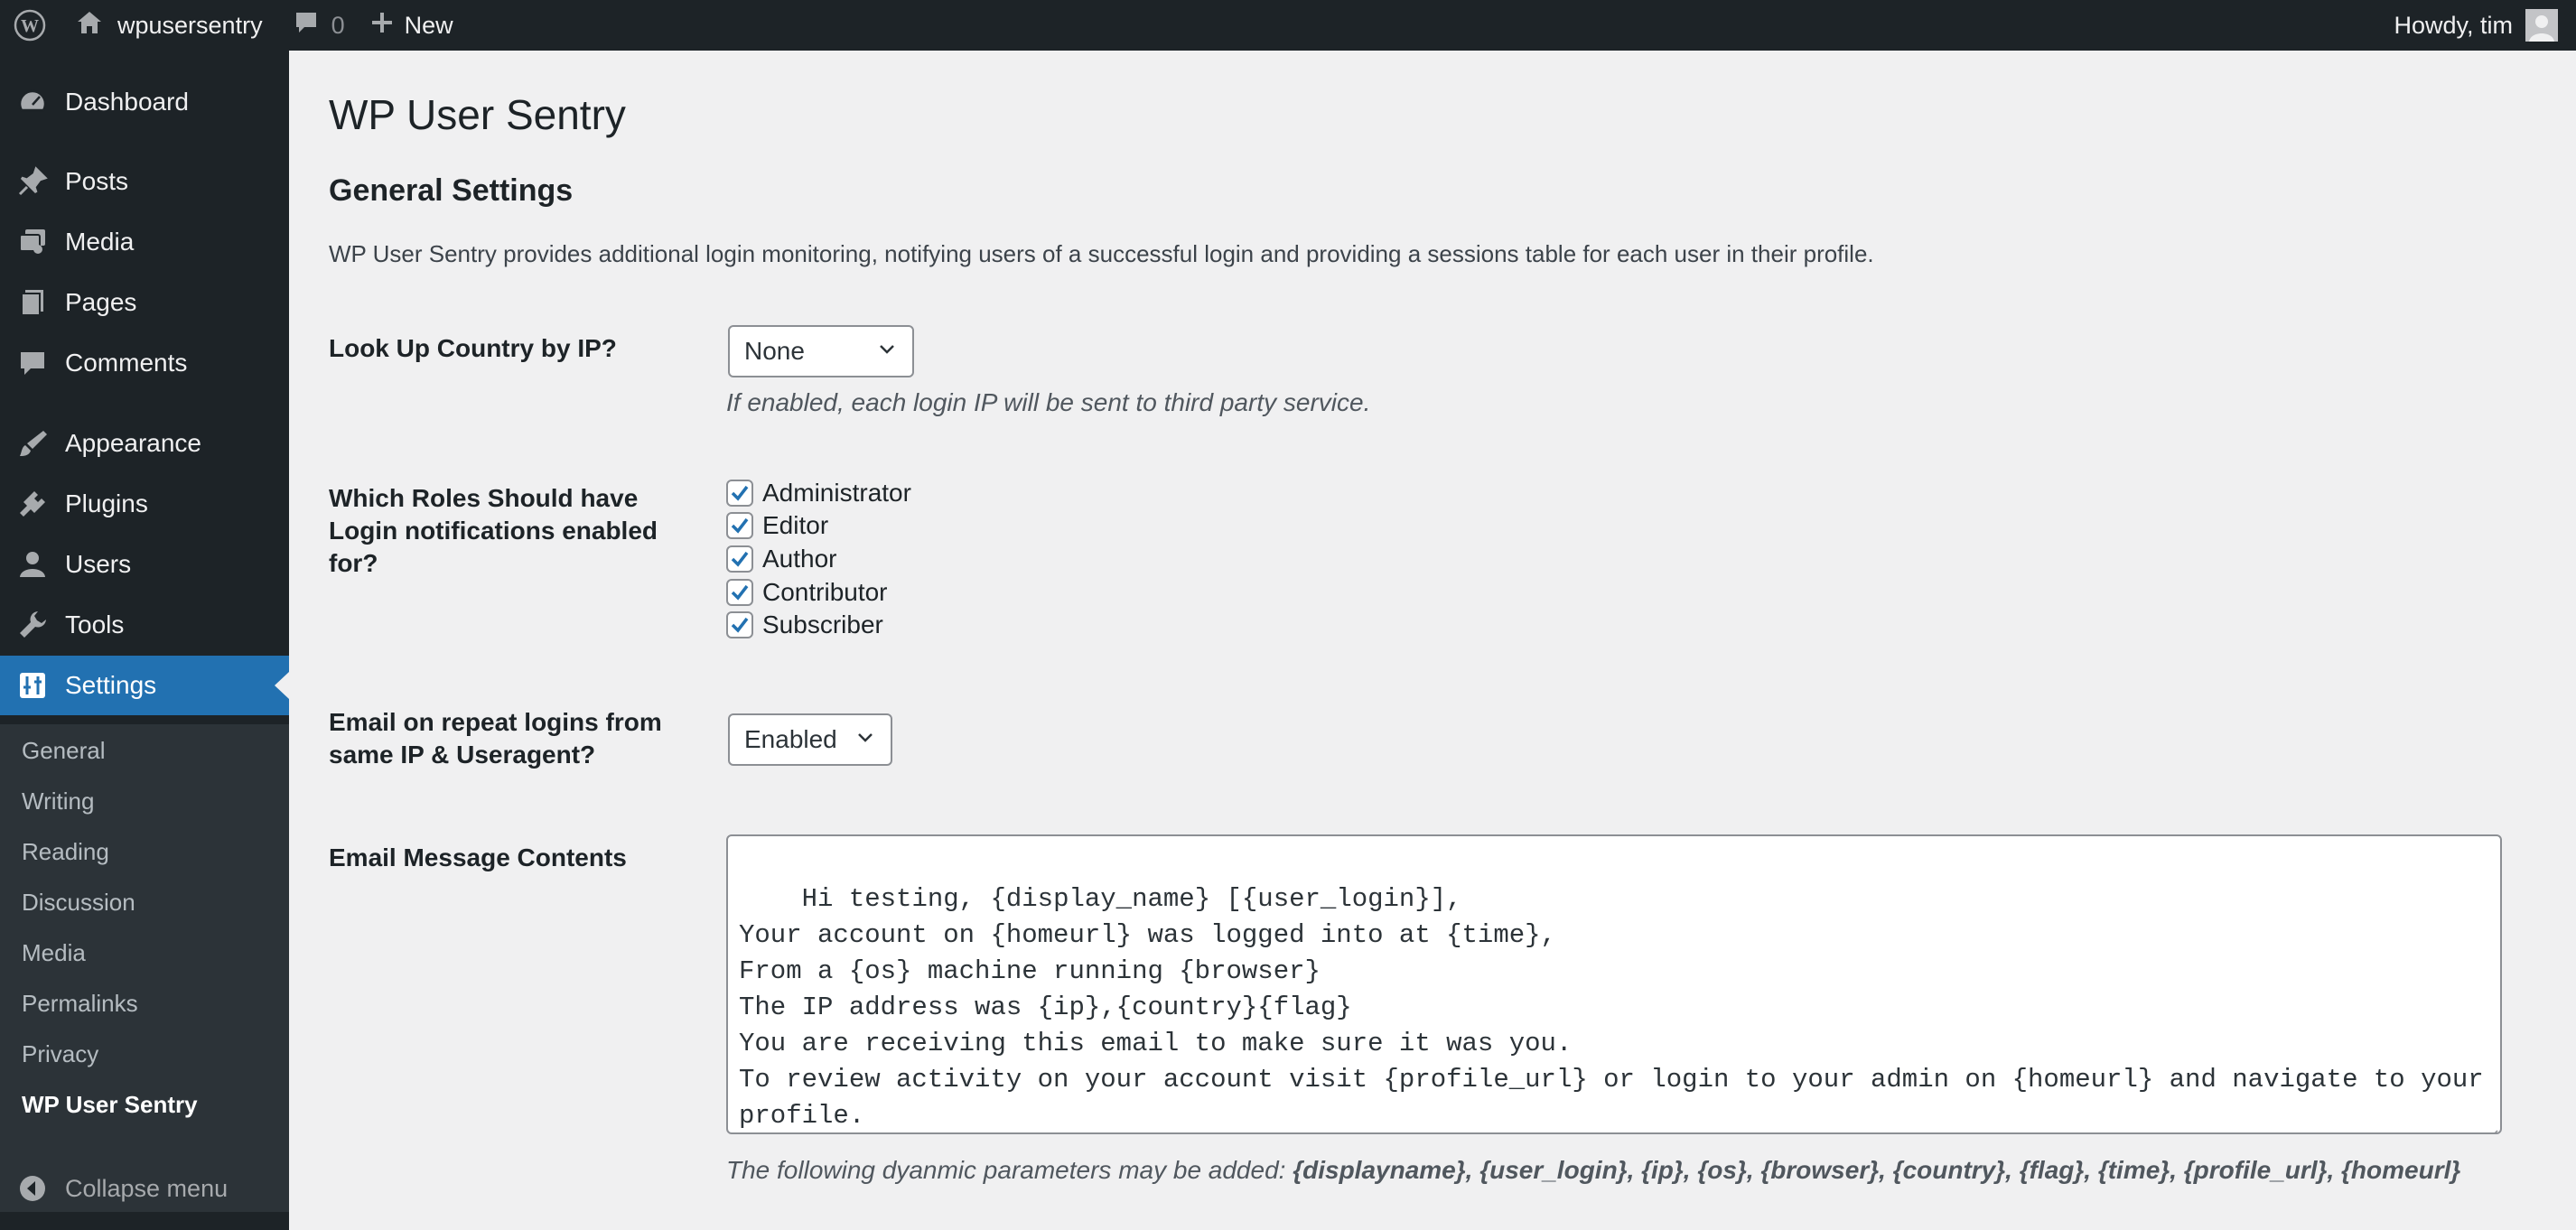  I want to click on howdy-greeting: Howdy, tim, so click(2453, 25).